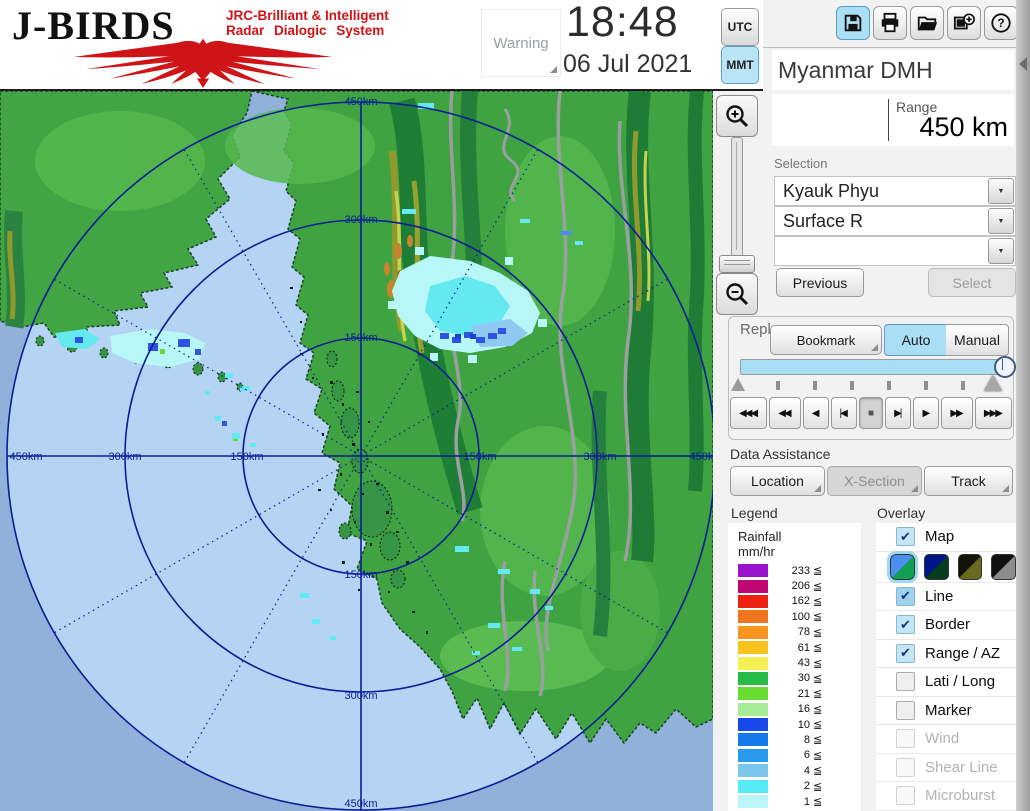  I want to click on range-display: Range 450 km, so click(893, 120).